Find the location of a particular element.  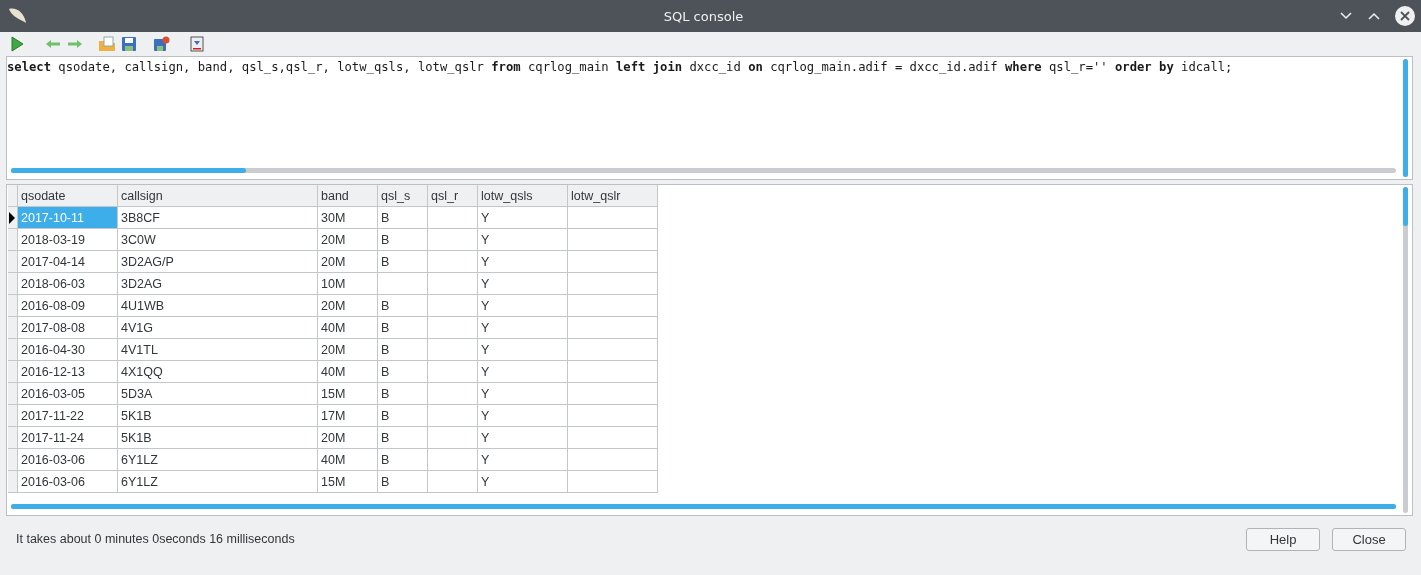

table-cell: 2017-08-08 is located at coordinates (68, 328).